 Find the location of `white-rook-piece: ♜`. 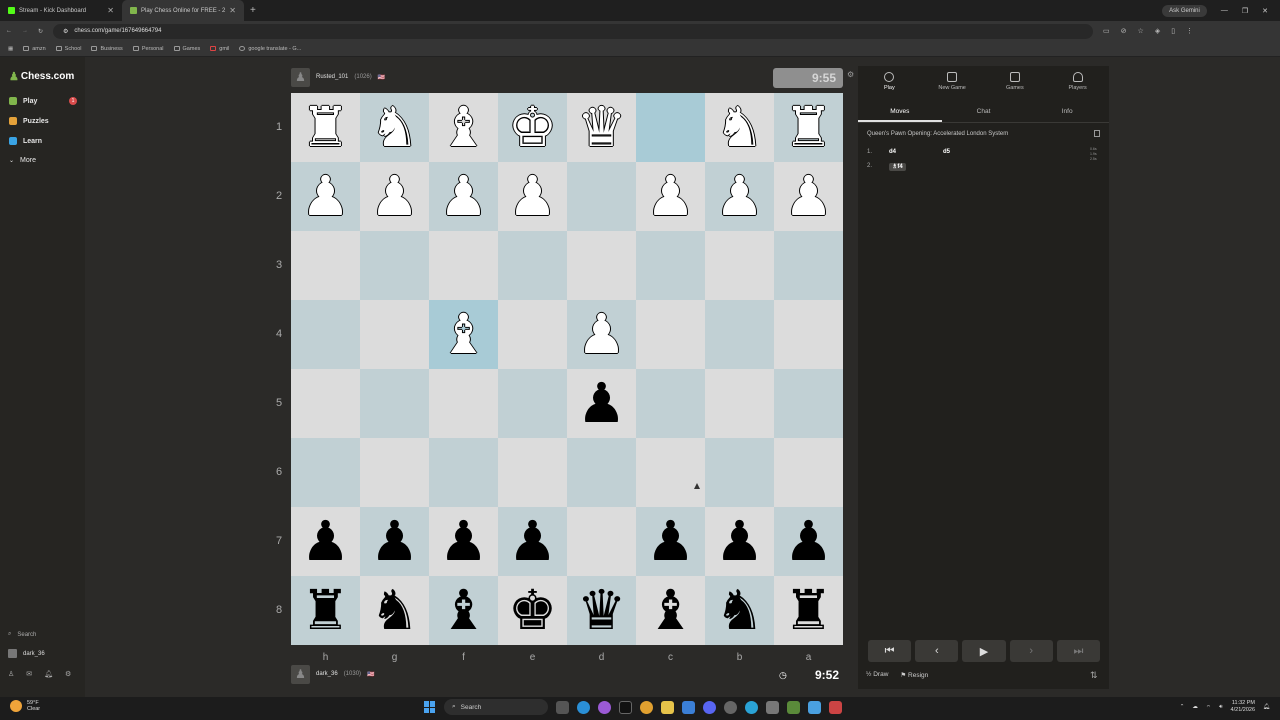

white-rook-piece: ♜ is located at coordinates (325, 127).